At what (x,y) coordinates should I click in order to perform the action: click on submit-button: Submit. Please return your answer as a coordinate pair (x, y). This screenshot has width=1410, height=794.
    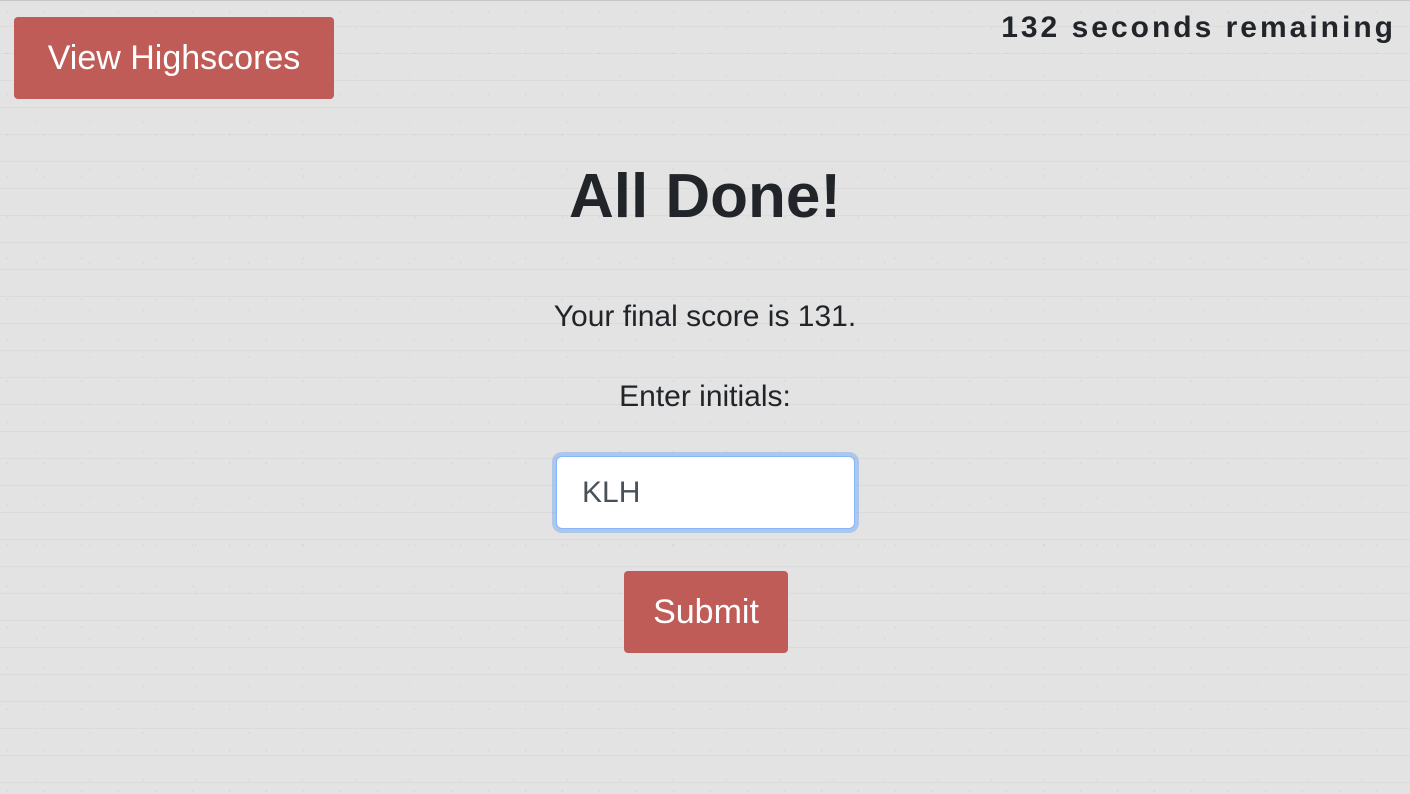
    Looking at the image, I should click on (706, 612).